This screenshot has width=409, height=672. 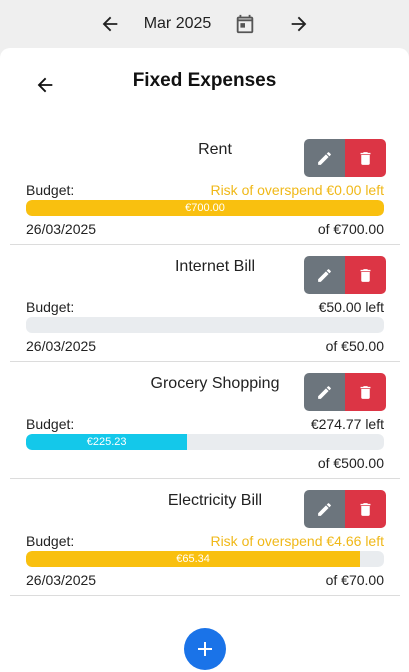 I want to click on arrow-left-icon, so click(x=110, y=24).